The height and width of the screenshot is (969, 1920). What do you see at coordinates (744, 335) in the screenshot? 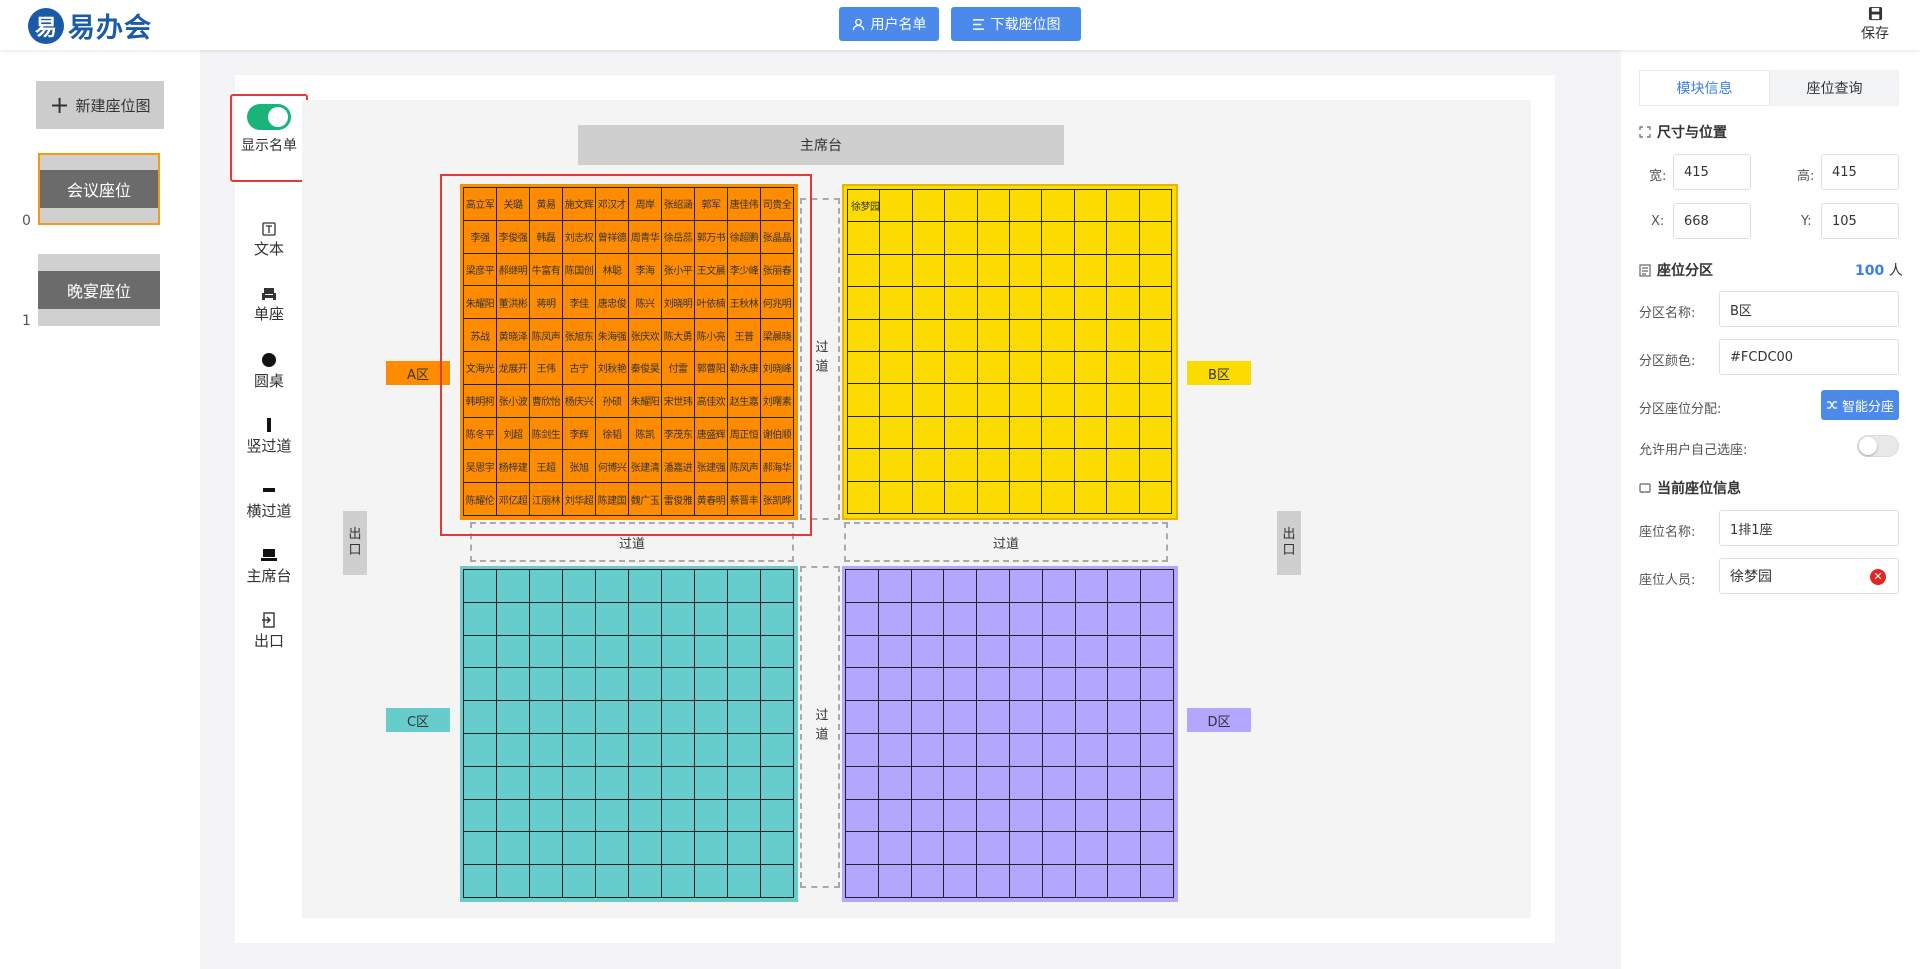
I see `seat: 王普` at bounding box center [744, 335].